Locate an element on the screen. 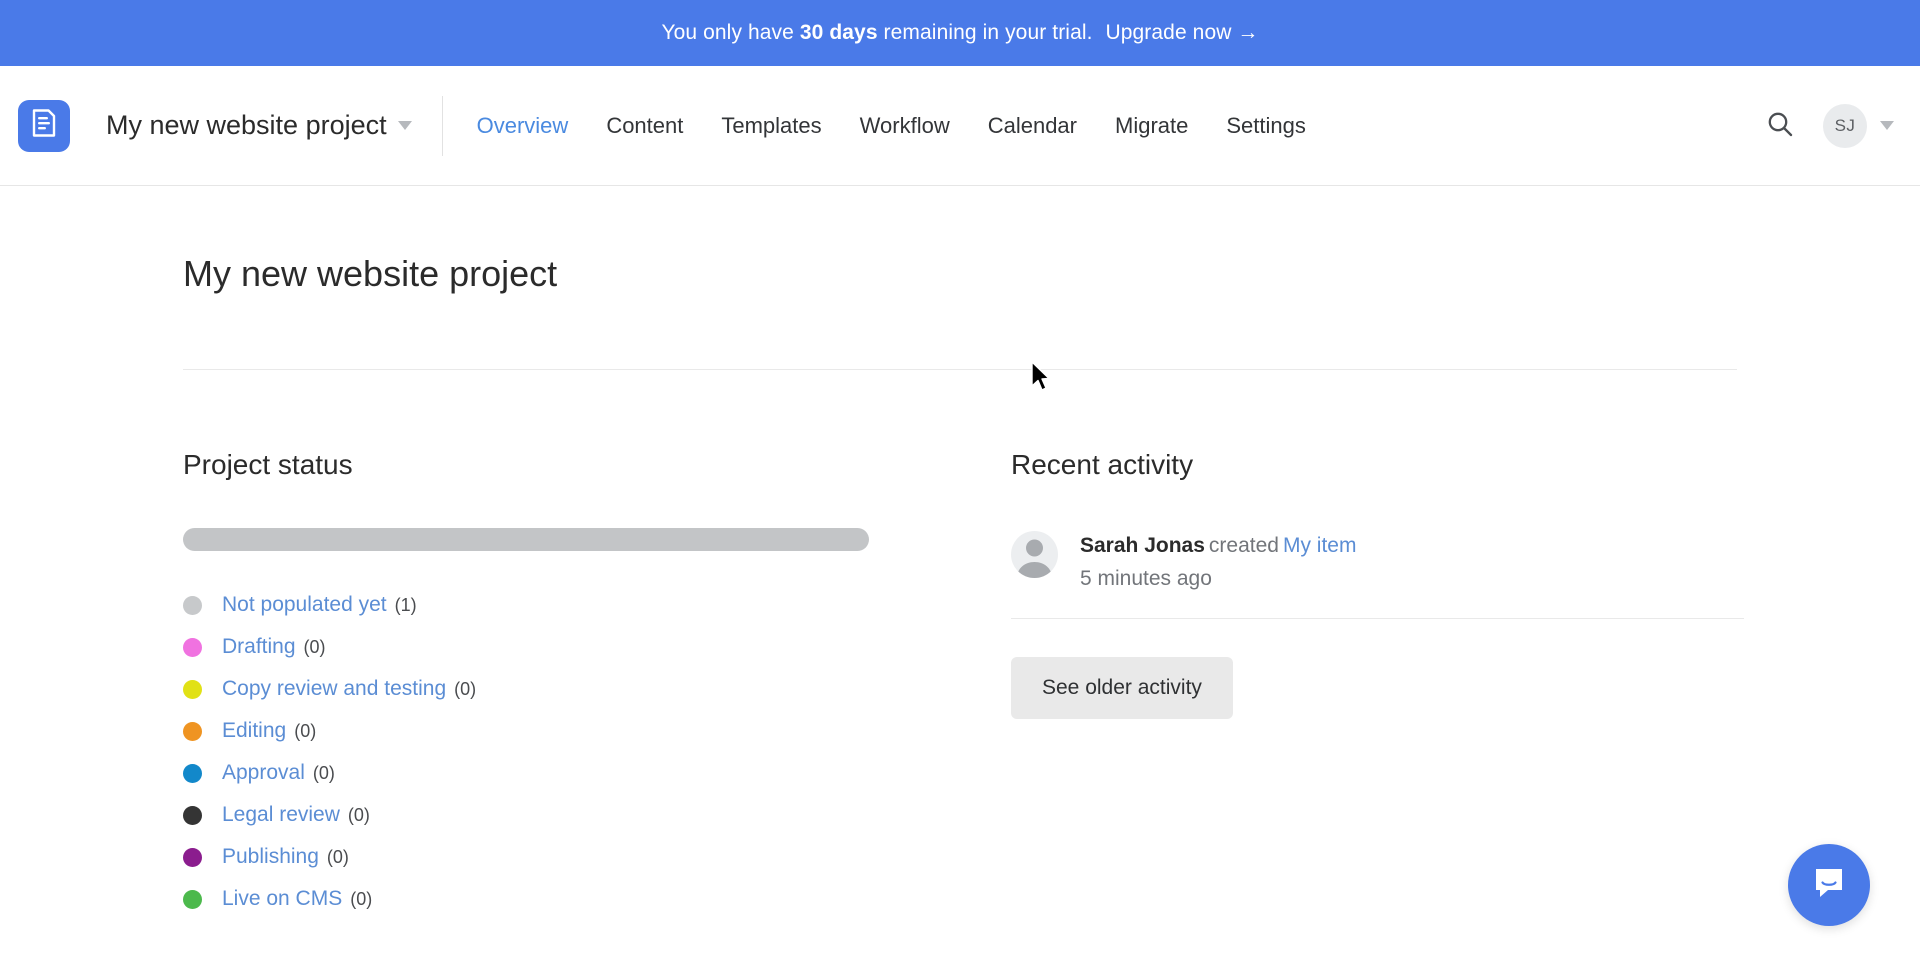 The height and width of the screenshot is (956, 1920). activity-description: Sarah Jonas created My item is located at coordinates (1218, 546).